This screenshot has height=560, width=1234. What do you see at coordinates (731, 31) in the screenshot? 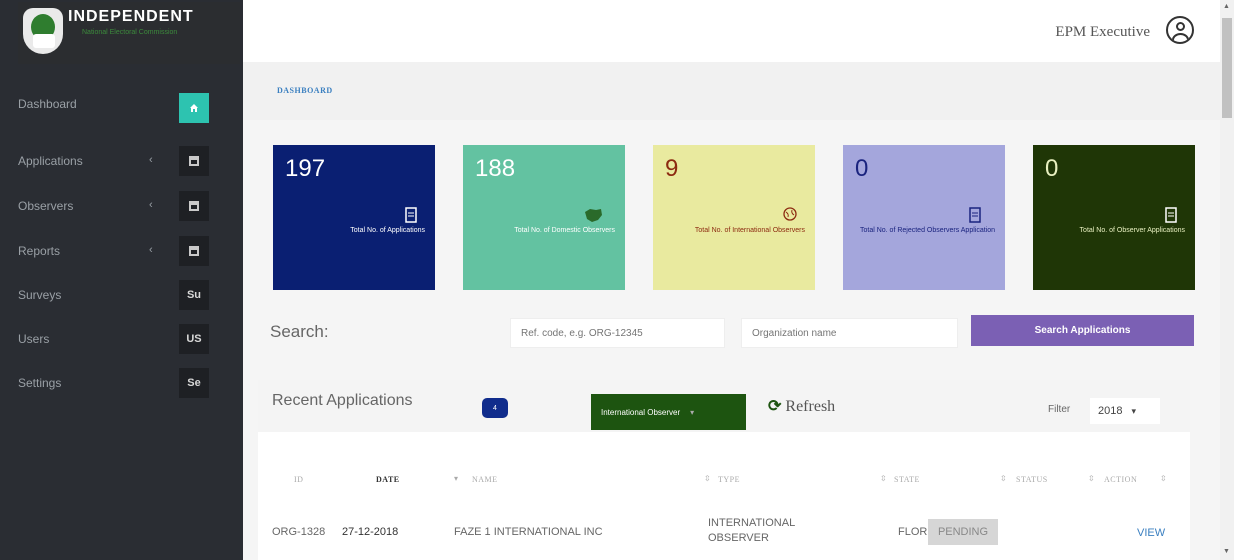
I see `top-bar: EPM Executive` at bounding box center [731, 31].